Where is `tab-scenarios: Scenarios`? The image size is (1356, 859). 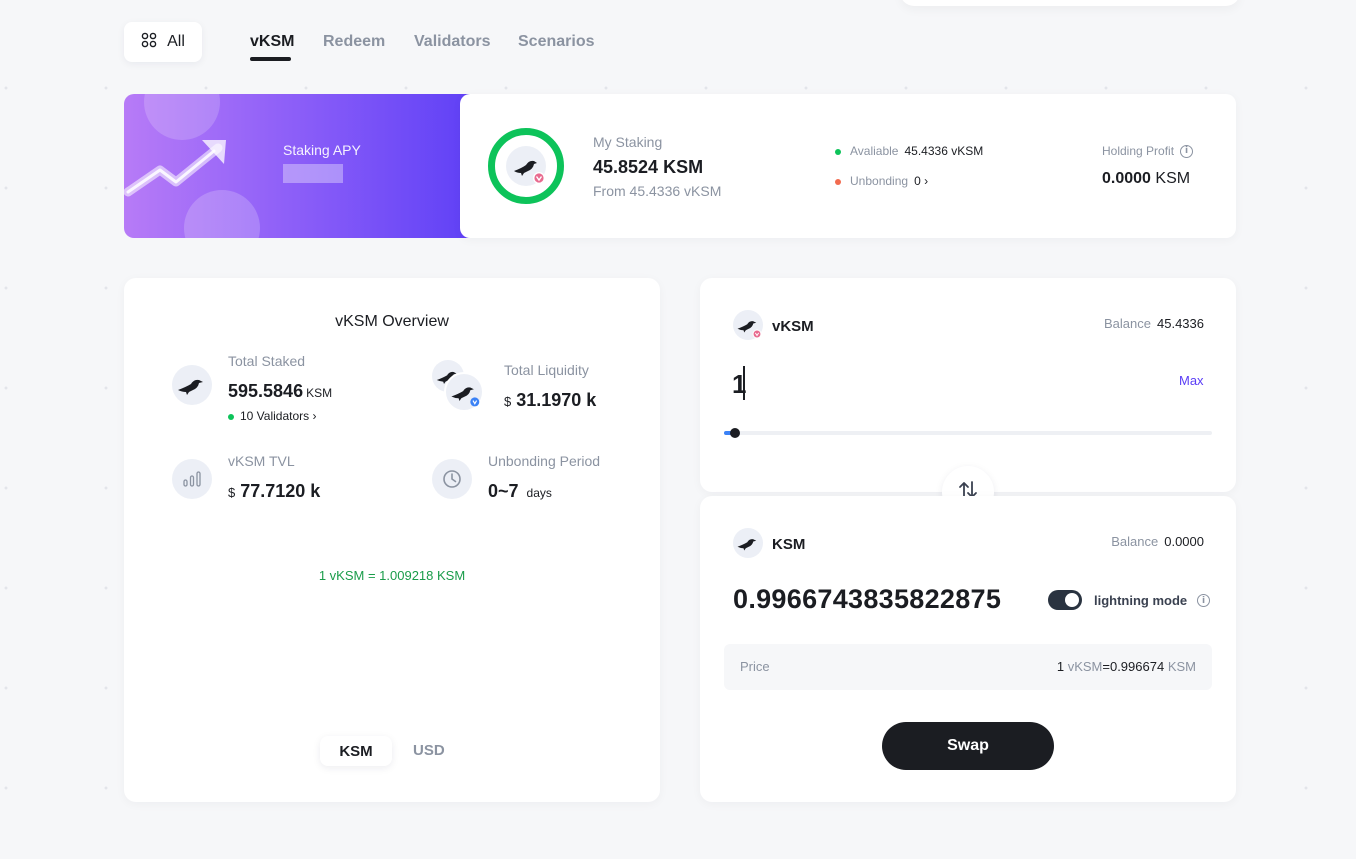
tab-scenarios: Scenarios is located at coordinates (556, 42).